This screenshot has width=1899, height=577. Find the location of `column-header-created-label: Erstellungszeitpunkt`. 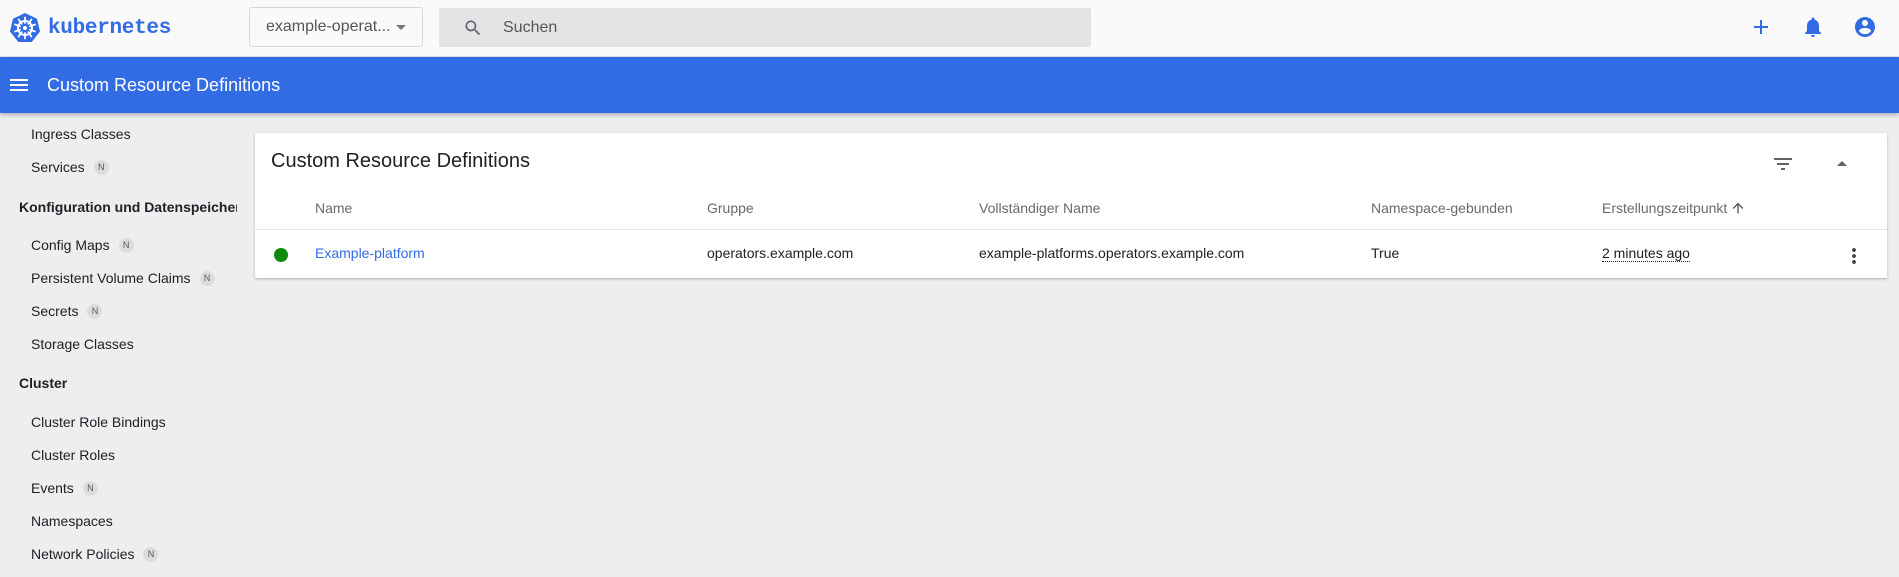

column-header-created-label: Erstellungszeitpunkt is located at coordinates (1665, 208).